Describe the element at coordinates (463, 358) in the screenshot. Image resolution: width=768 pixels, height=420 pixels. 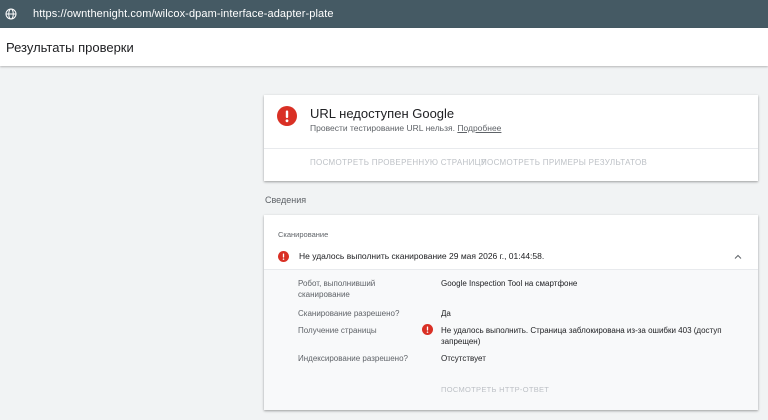
I see `detail-value: Отсутствует` at that location.